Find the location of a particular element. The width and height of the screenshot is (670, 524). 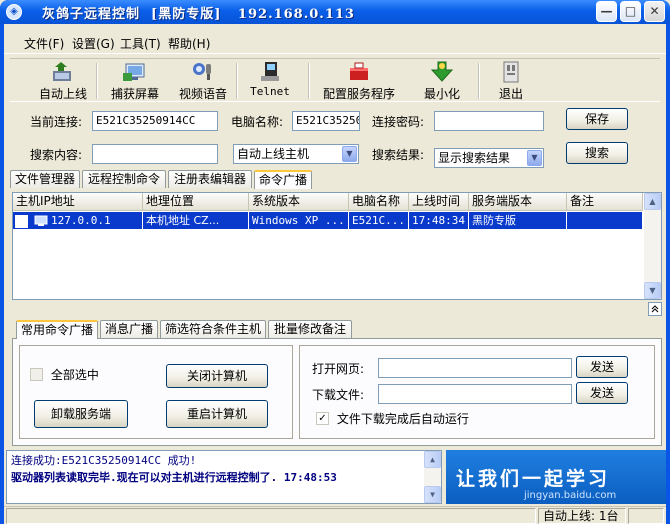

auto-online-button: 自动上线 is located at coordinates (63, 81).